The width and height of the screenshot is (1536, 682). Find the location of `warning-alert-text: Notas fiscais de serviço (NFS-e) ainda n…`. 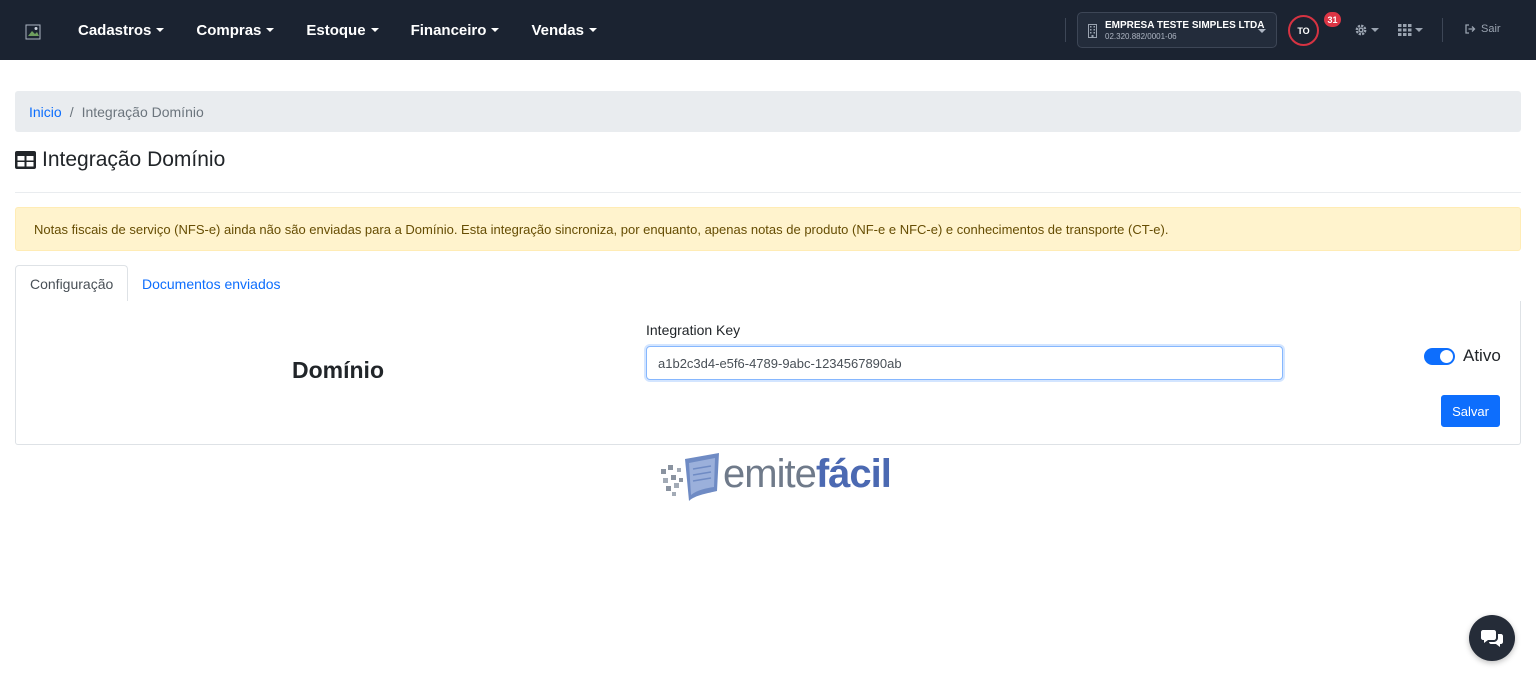

warning-alert-text: Notas fiscais de serviço (NFS-e) ainda n… is located at coordinates (601, 229).